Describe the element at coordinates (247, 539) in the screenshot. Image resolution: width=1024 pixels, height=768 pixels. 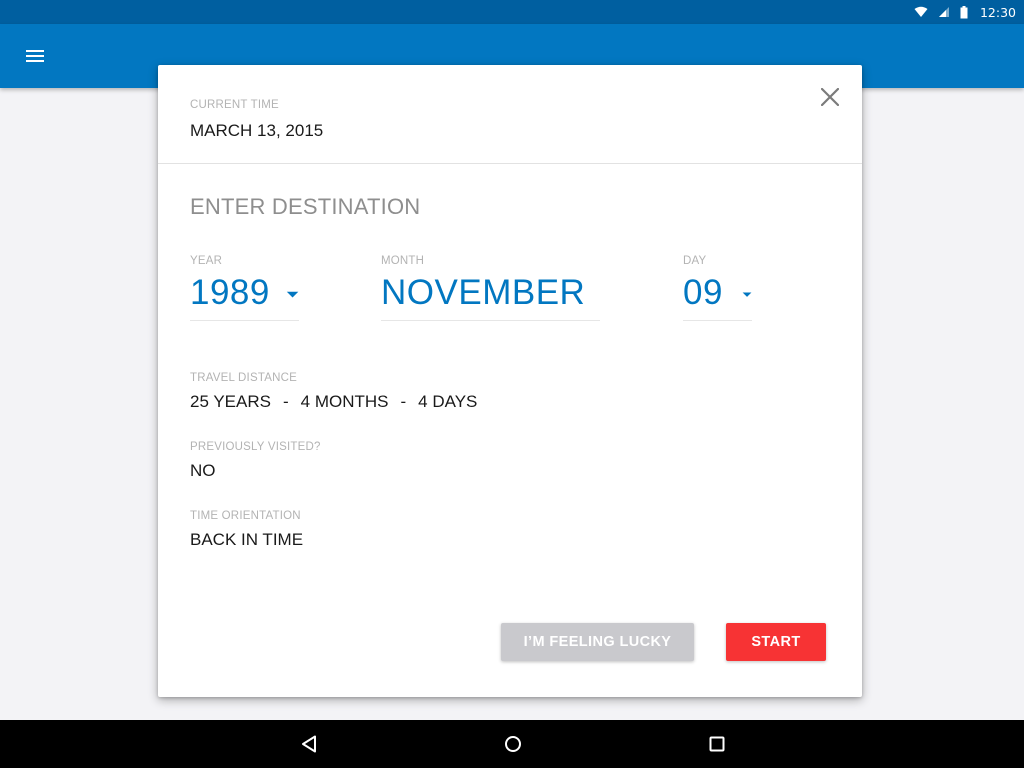
I see `time-orientation-value: BACK IN TIME` at that location.